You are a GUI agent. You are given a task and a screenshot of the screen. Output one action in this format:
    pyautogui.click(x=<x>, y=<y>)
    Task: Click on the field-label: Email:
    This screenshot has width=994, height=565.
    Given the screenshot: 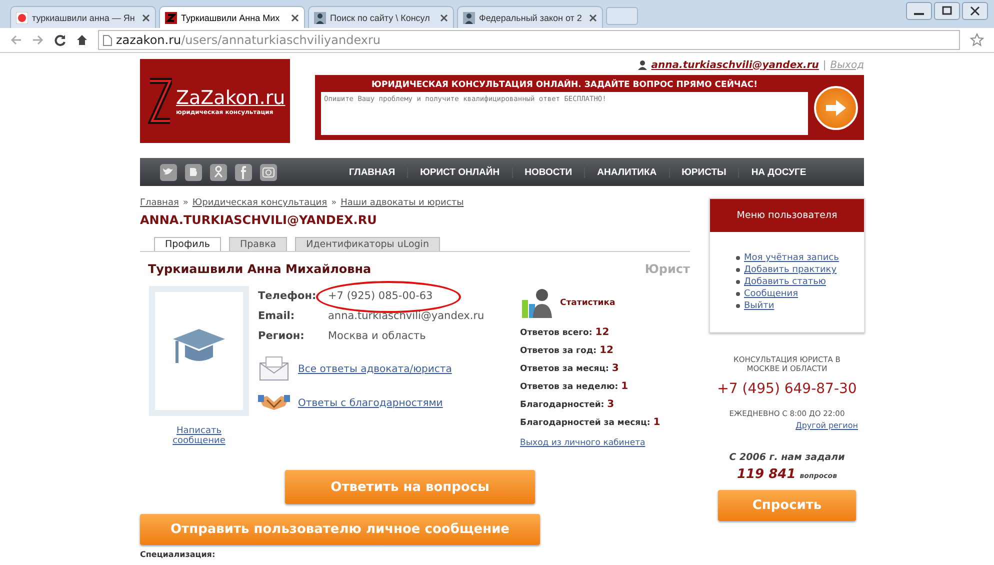 What is the action you would take?
    pyautogui.click(x=277, y=316)
    